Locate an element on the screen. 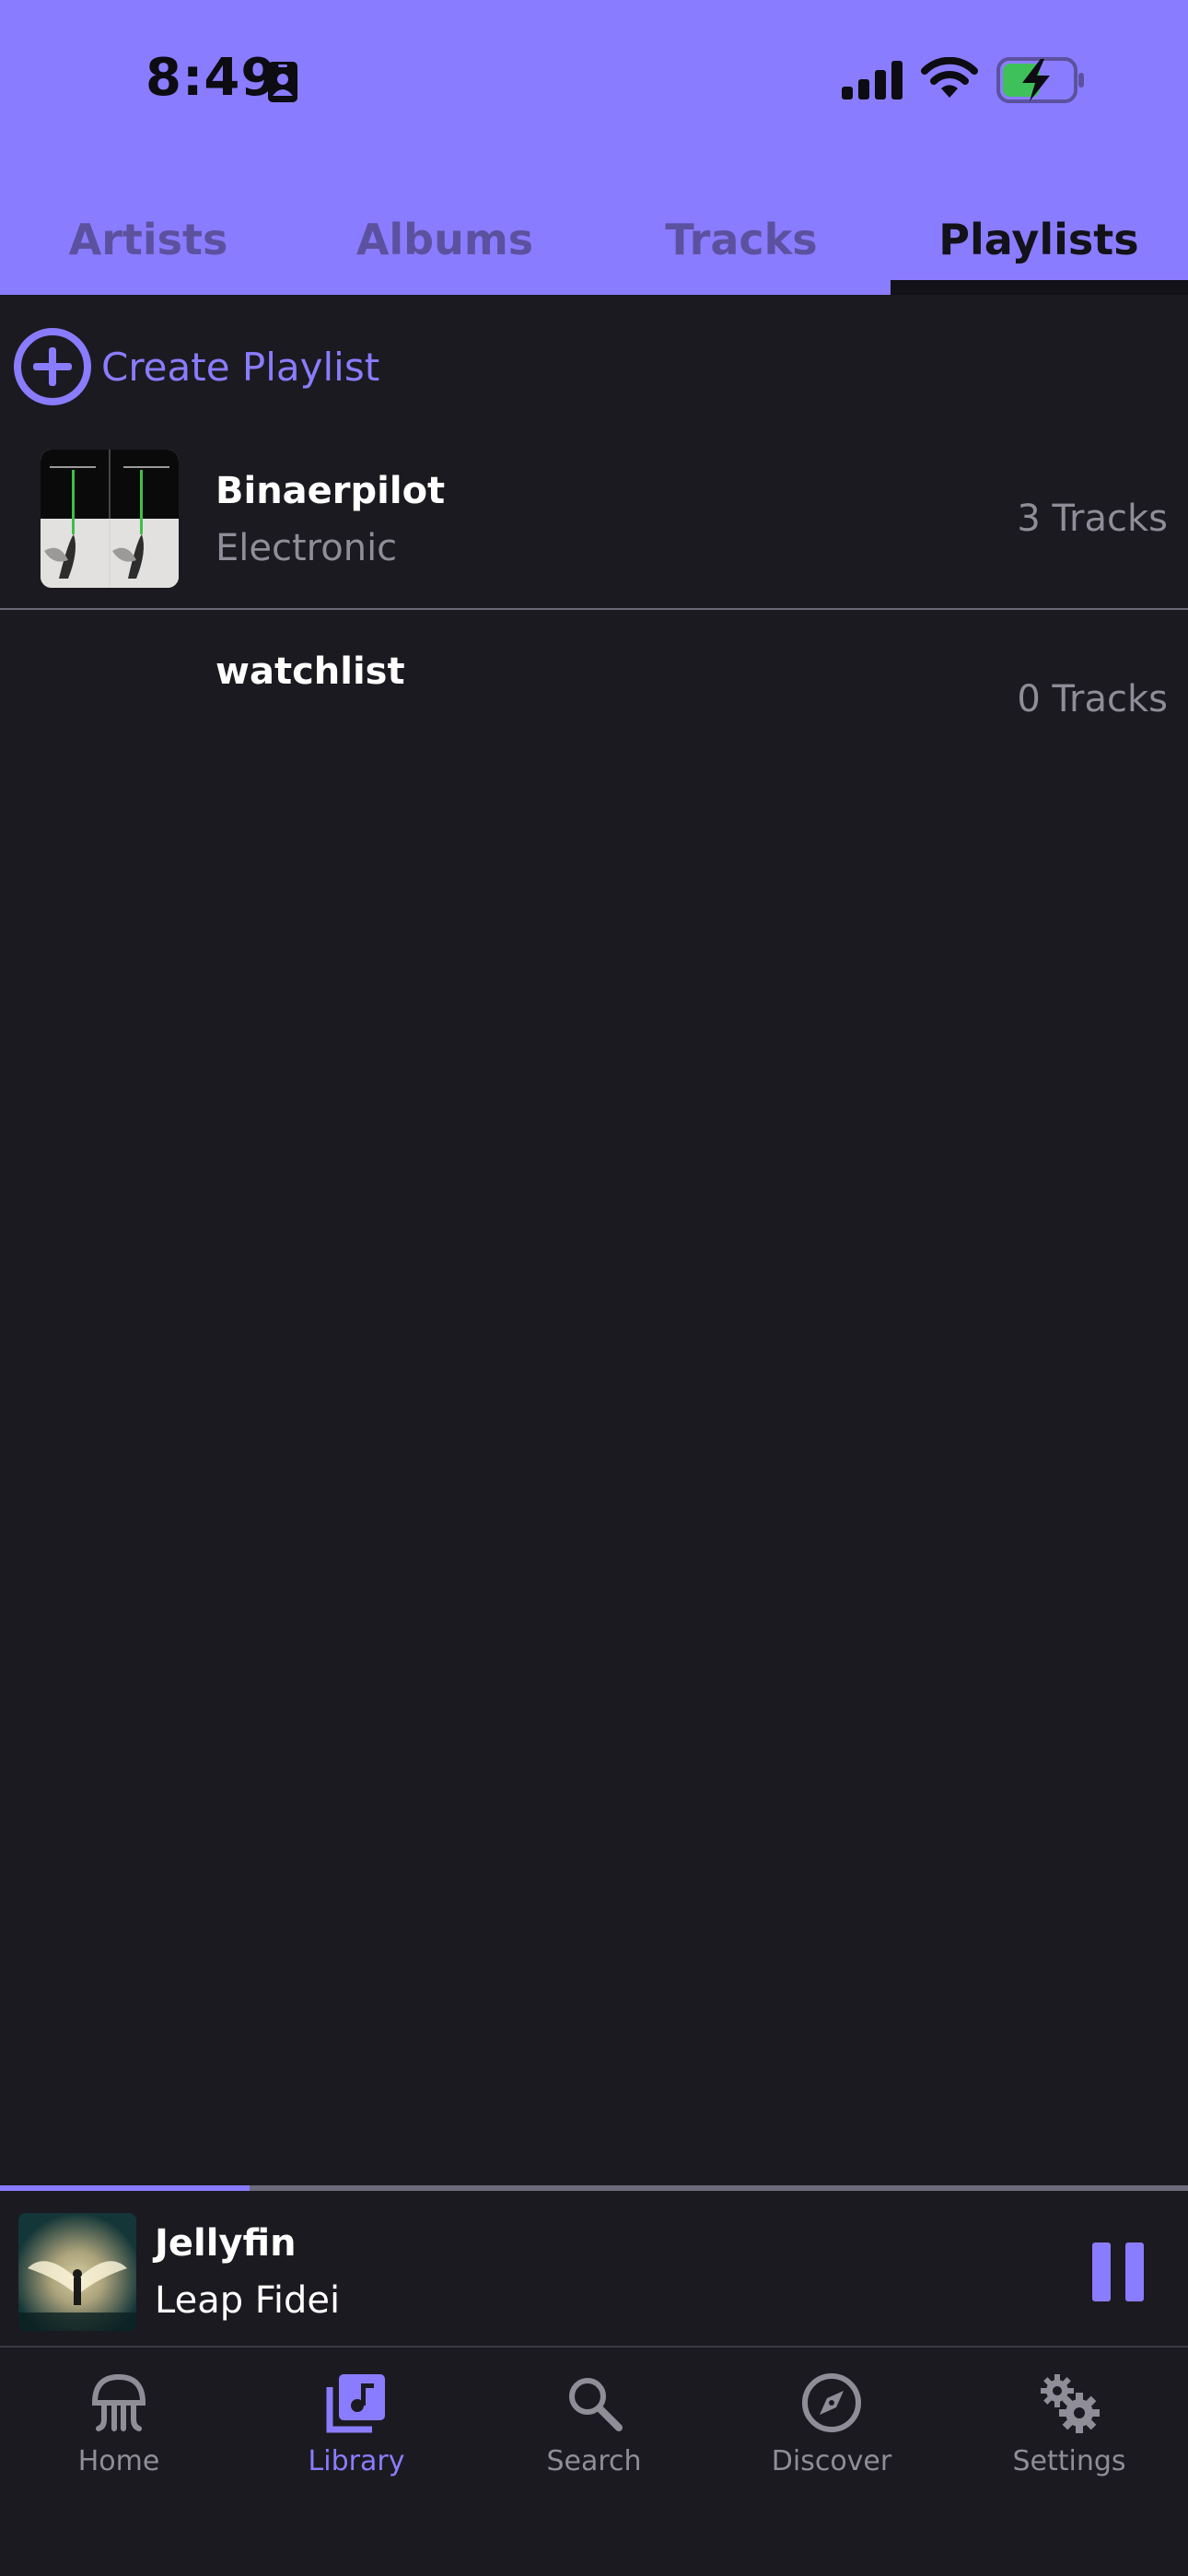 The image size is (1188, 2576). plus-circle-icon is located at coordinates (52, 366).